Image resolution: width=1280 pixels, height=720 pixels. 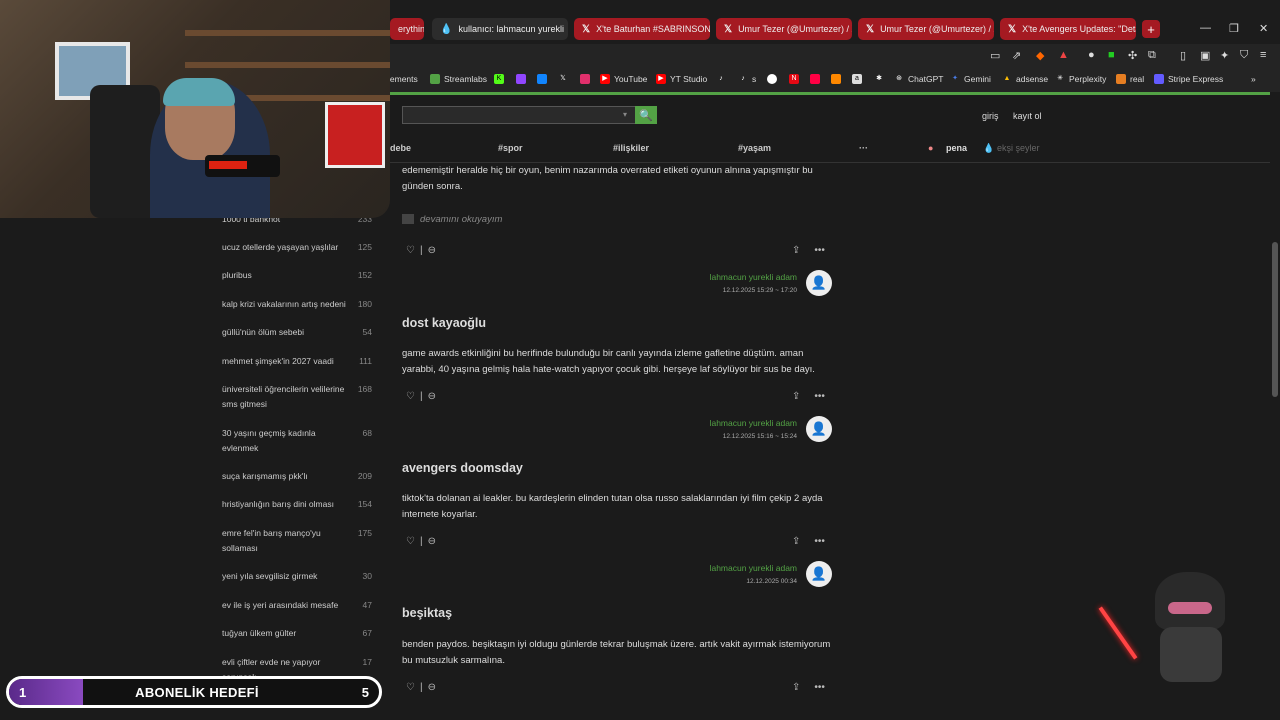 I want to click on topic-item: tuğyan ülkem gülter 67, so click(x=302, y=633).